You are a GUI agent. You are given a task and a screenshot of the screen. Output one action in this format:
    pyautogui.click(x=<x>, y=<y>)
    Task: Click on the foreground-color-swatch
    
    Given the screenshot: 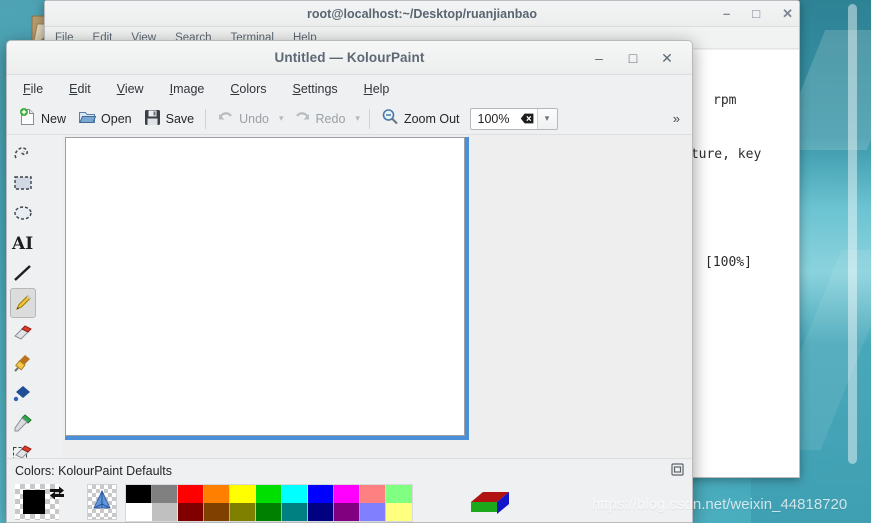 What is the action you would take?
    pyautogui.click(x=34, y=502)
    